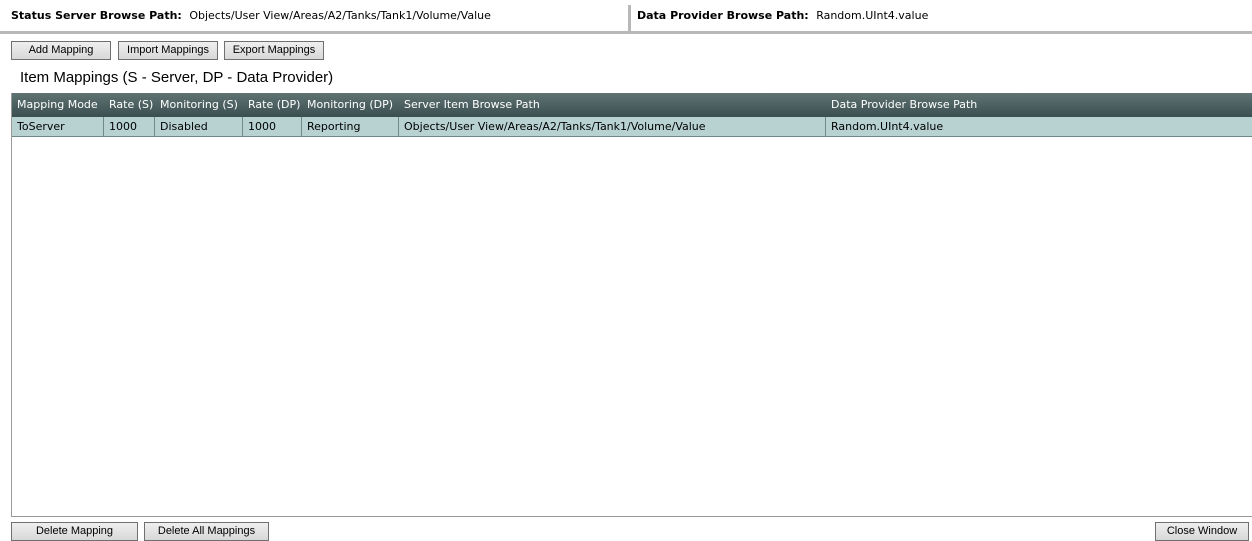 This screenshot has height=541, width=1252. What do you see at coordinates (96, 15) in the screenshot?
I see `status-server-path-label: Status Server Browse Path:` at bounding box center [96, 15].